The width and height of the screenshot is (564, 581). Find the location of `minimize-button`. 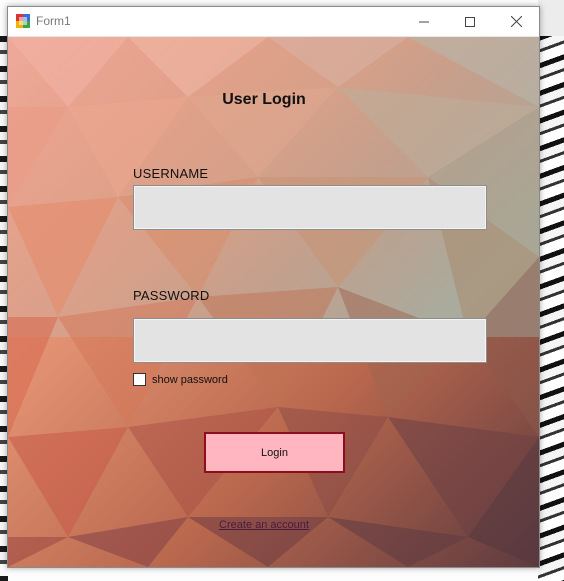

minimize-button is located at coordinates (424, 21).